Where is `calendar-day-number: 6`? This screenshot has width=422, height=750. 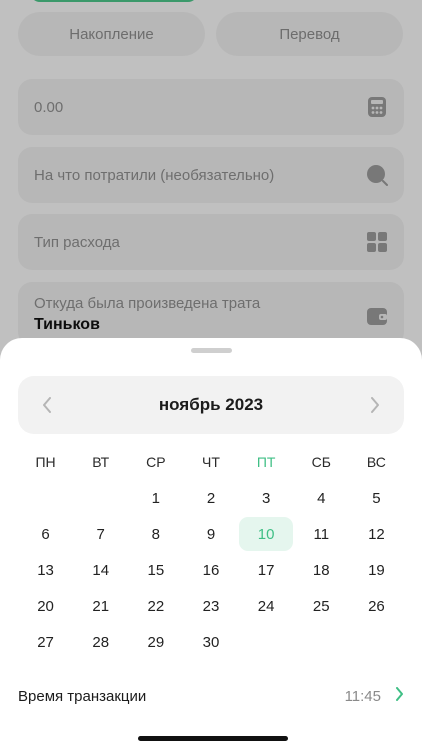
calendar-day-number: 6 is located at coordinates (45, 534).